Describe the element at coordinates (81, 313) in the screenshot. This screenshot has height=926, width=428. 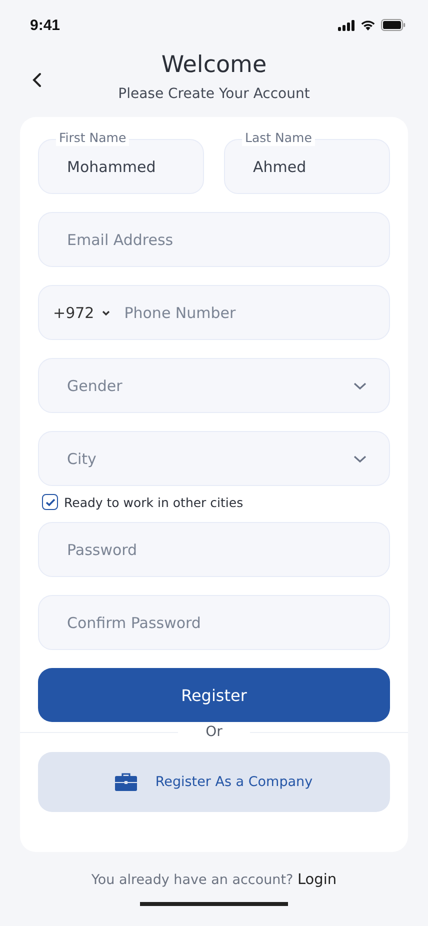
I see `country-code-dropdown: +972` at that location.